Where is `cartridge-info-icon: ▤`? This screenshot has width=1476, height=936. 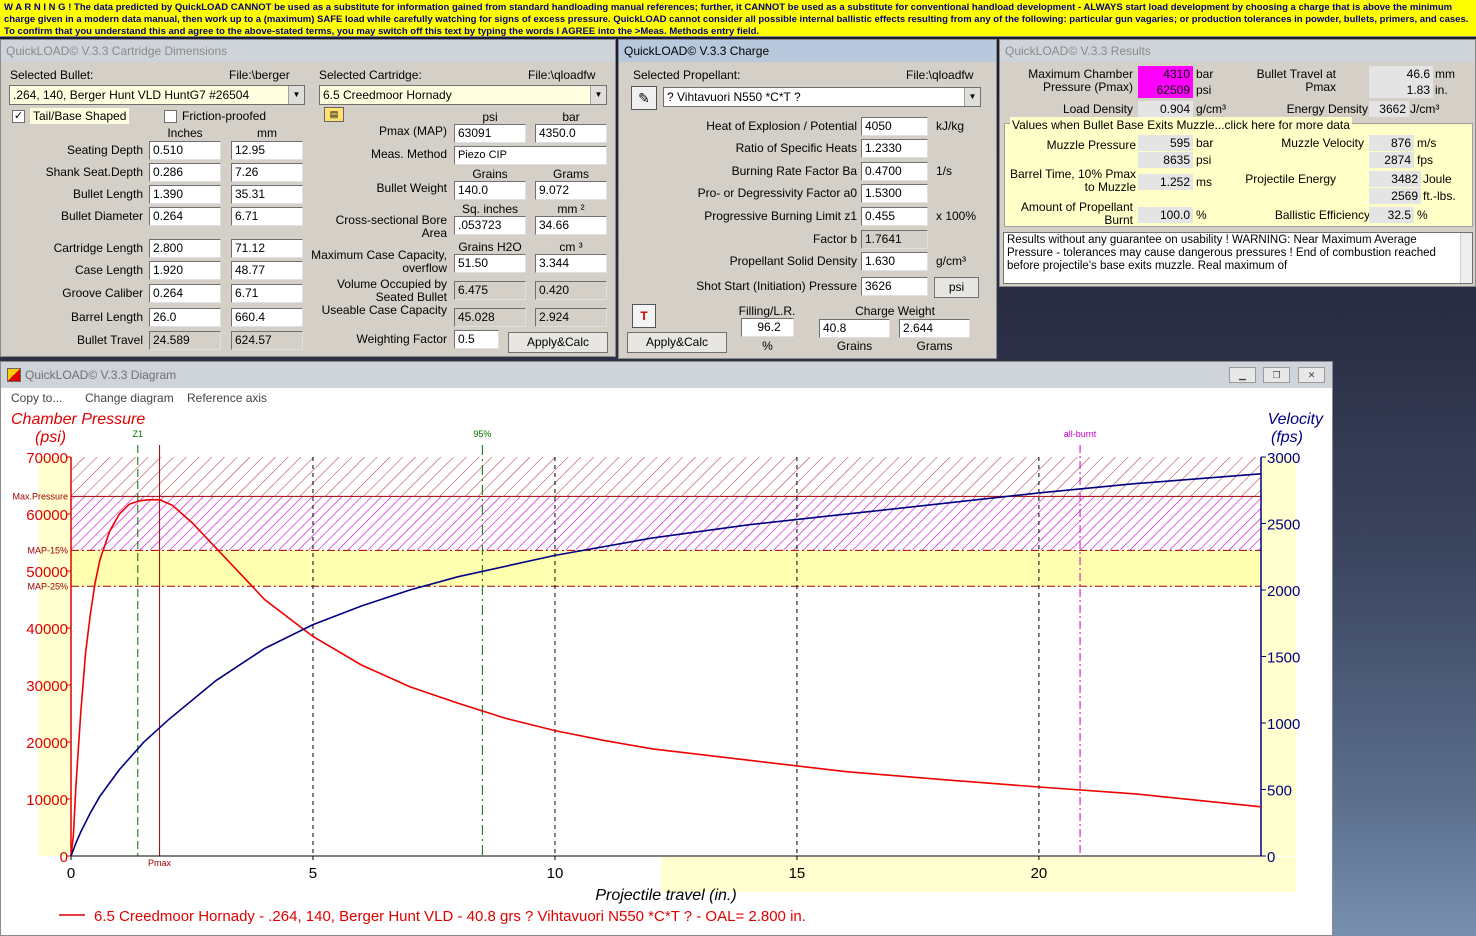 cartridge-info-icon: ▤ is located at coordinates (334, 114).